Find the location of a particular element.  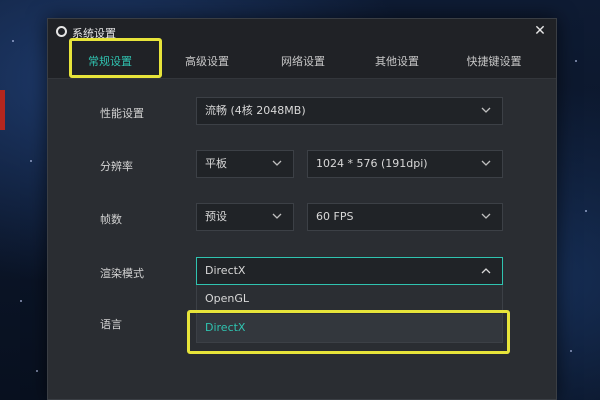

performance-select: 流畅 (4核 2048MB) is located at coordinates (349, 111).